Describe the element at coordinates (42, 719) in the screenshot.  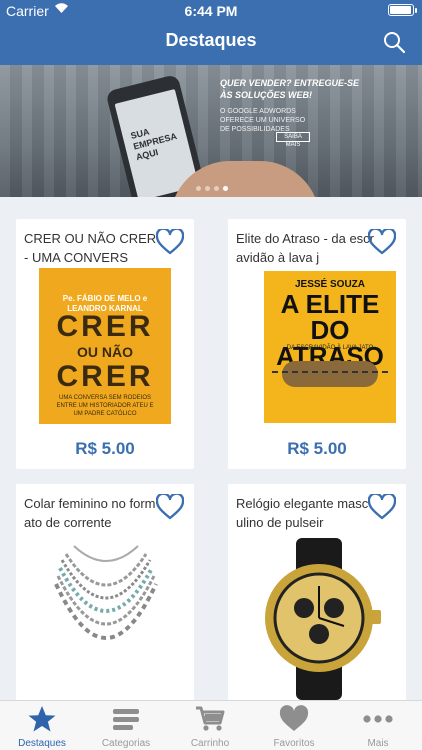
I see `star-icon` at that location.